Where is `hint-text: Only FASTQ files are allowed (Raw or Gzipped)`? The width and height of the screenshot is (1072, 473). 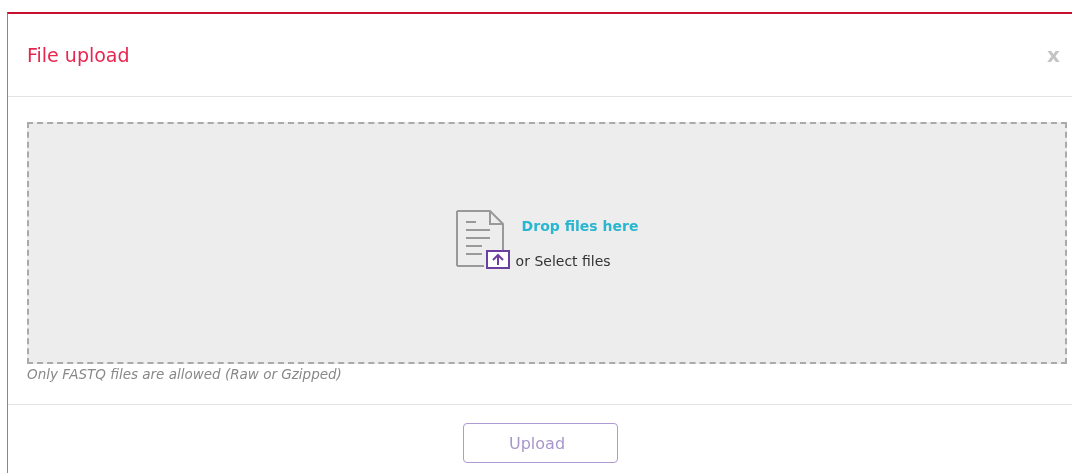 hint-text: Only FASTQ files are allowed (Raw or Gzipped) is located at coordinates (184, 374).